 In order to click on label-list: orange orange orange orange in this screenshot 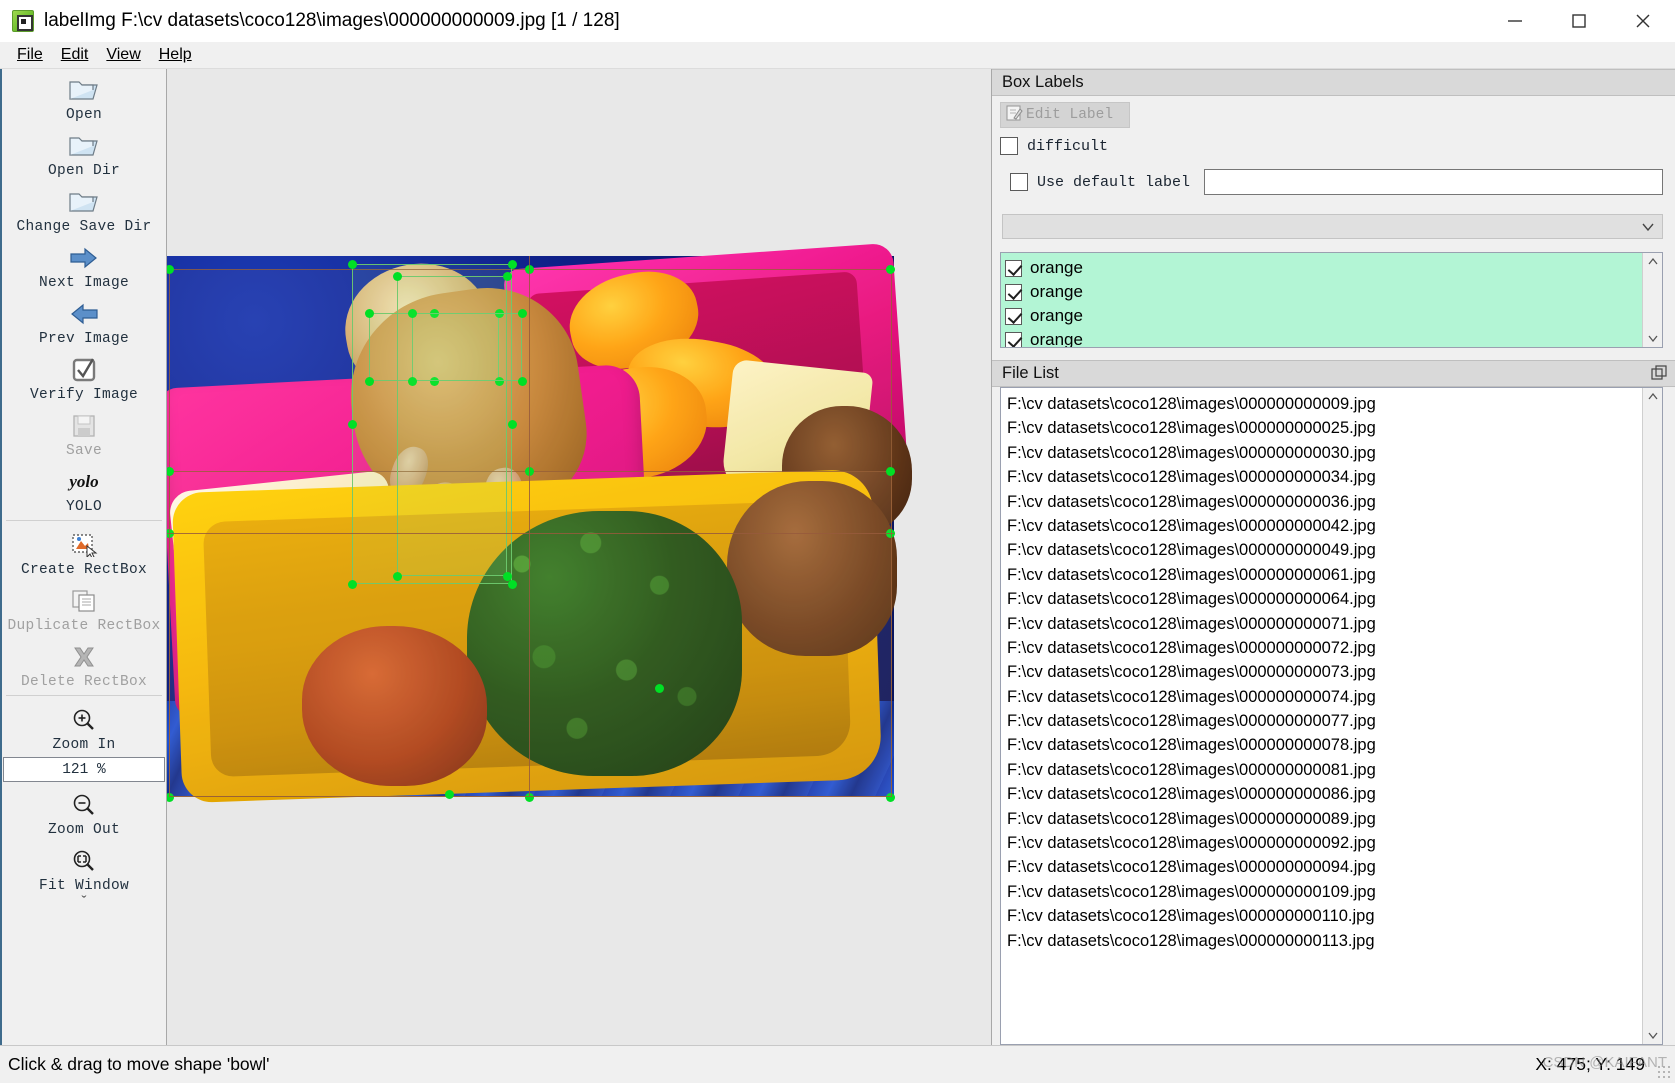, I will do `click(1321, 300)`.